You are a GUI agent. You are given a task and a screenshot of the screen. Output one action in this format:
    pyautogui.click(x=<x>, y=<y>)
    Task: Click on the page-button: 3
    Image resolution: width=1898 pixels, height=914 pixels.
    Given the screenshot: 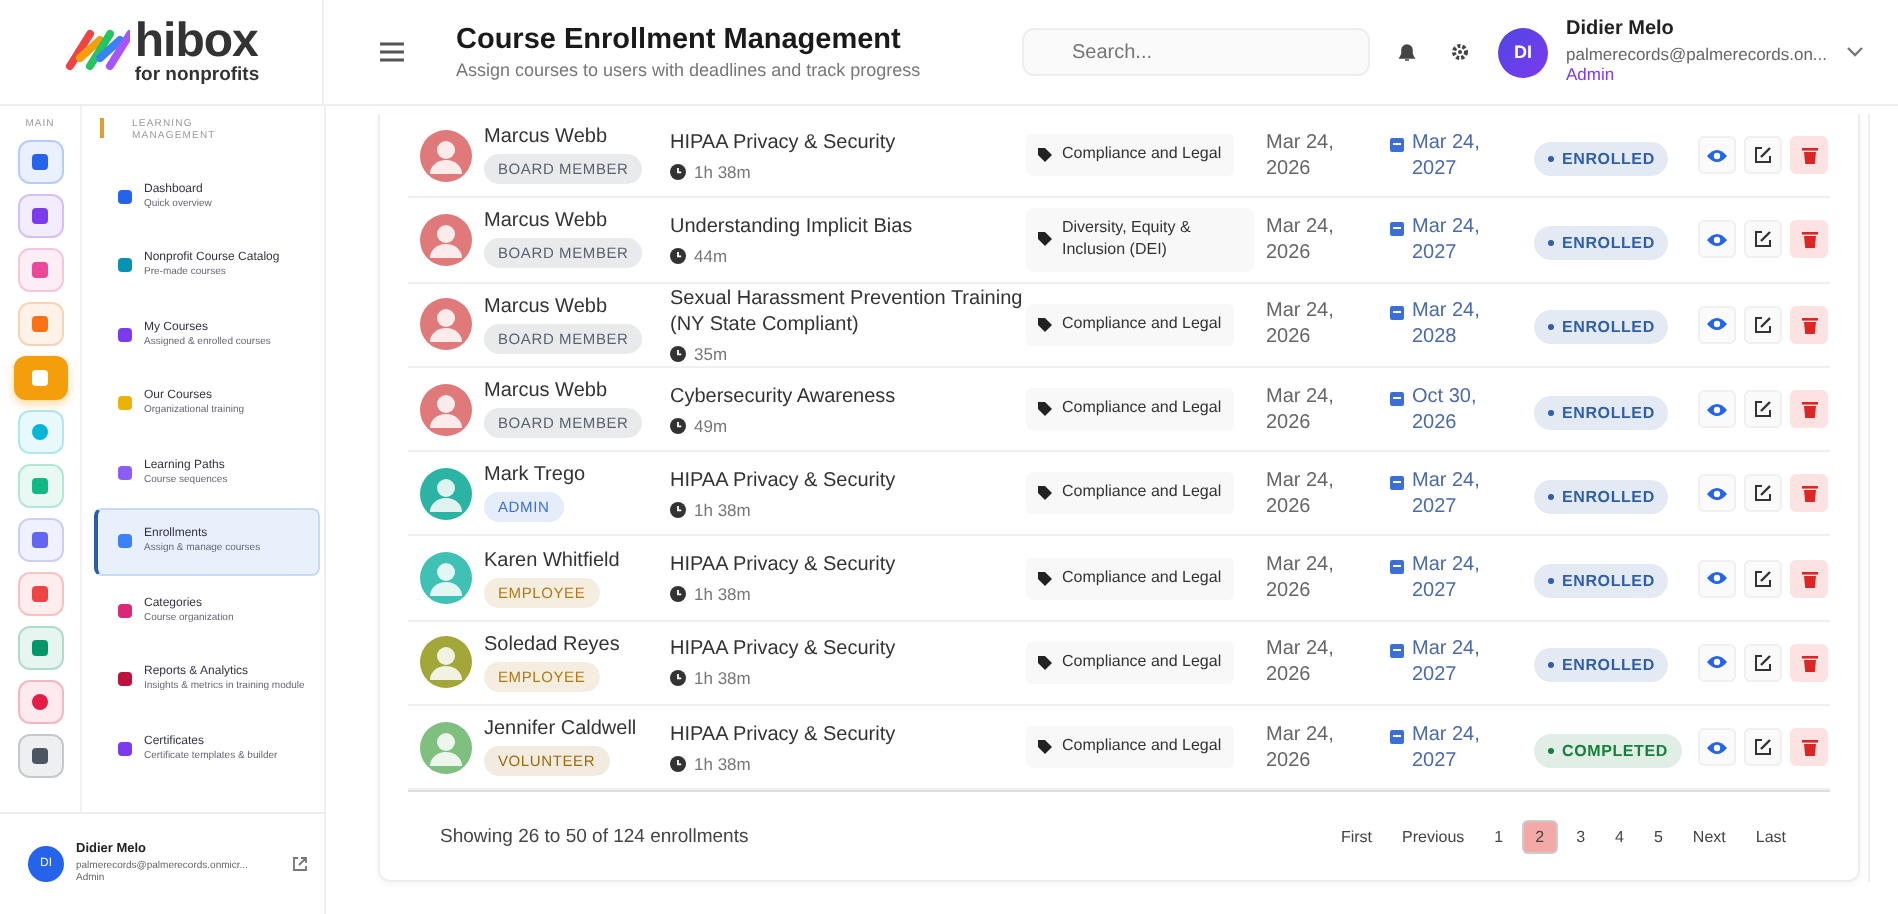 What is the action you would take?
    pyautogui.click(x=1581, y=836)
    